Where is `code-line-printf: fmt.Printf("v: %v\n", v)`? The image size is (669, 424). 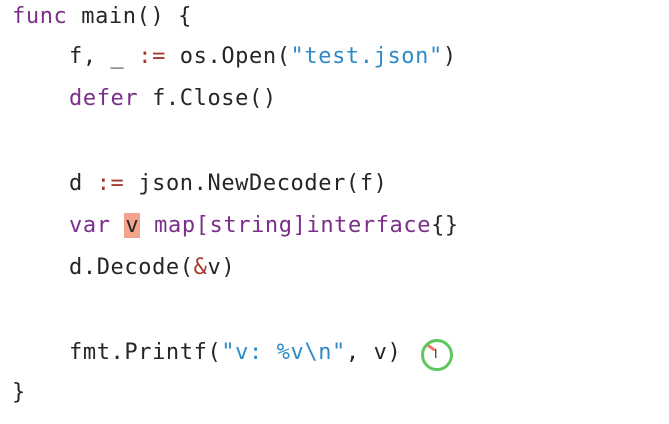
code-line-printf: fmt.Printf("v: %v\n", v) is located at coordinates (235, 353).